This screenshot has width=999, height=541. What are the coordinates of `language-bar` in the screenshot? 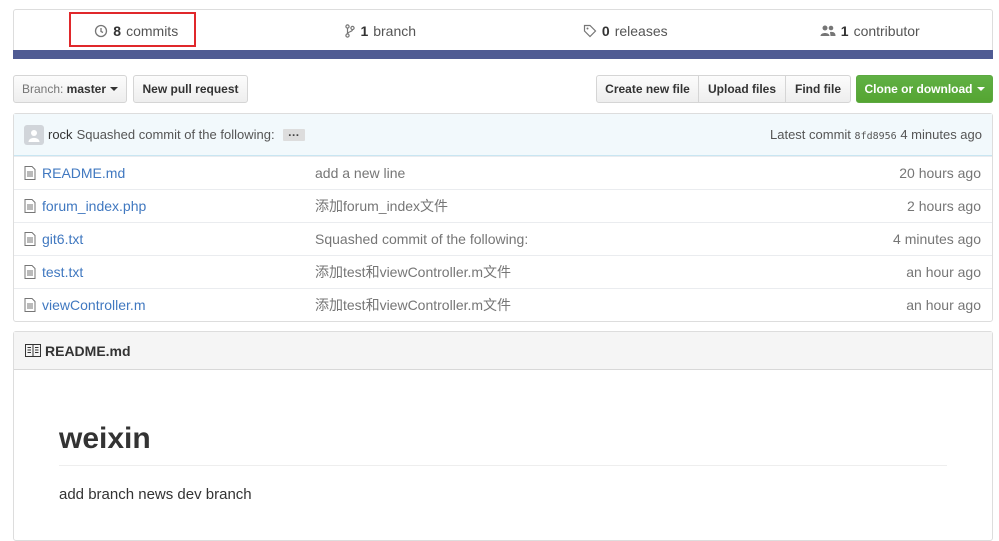 It's located at (503, 54).